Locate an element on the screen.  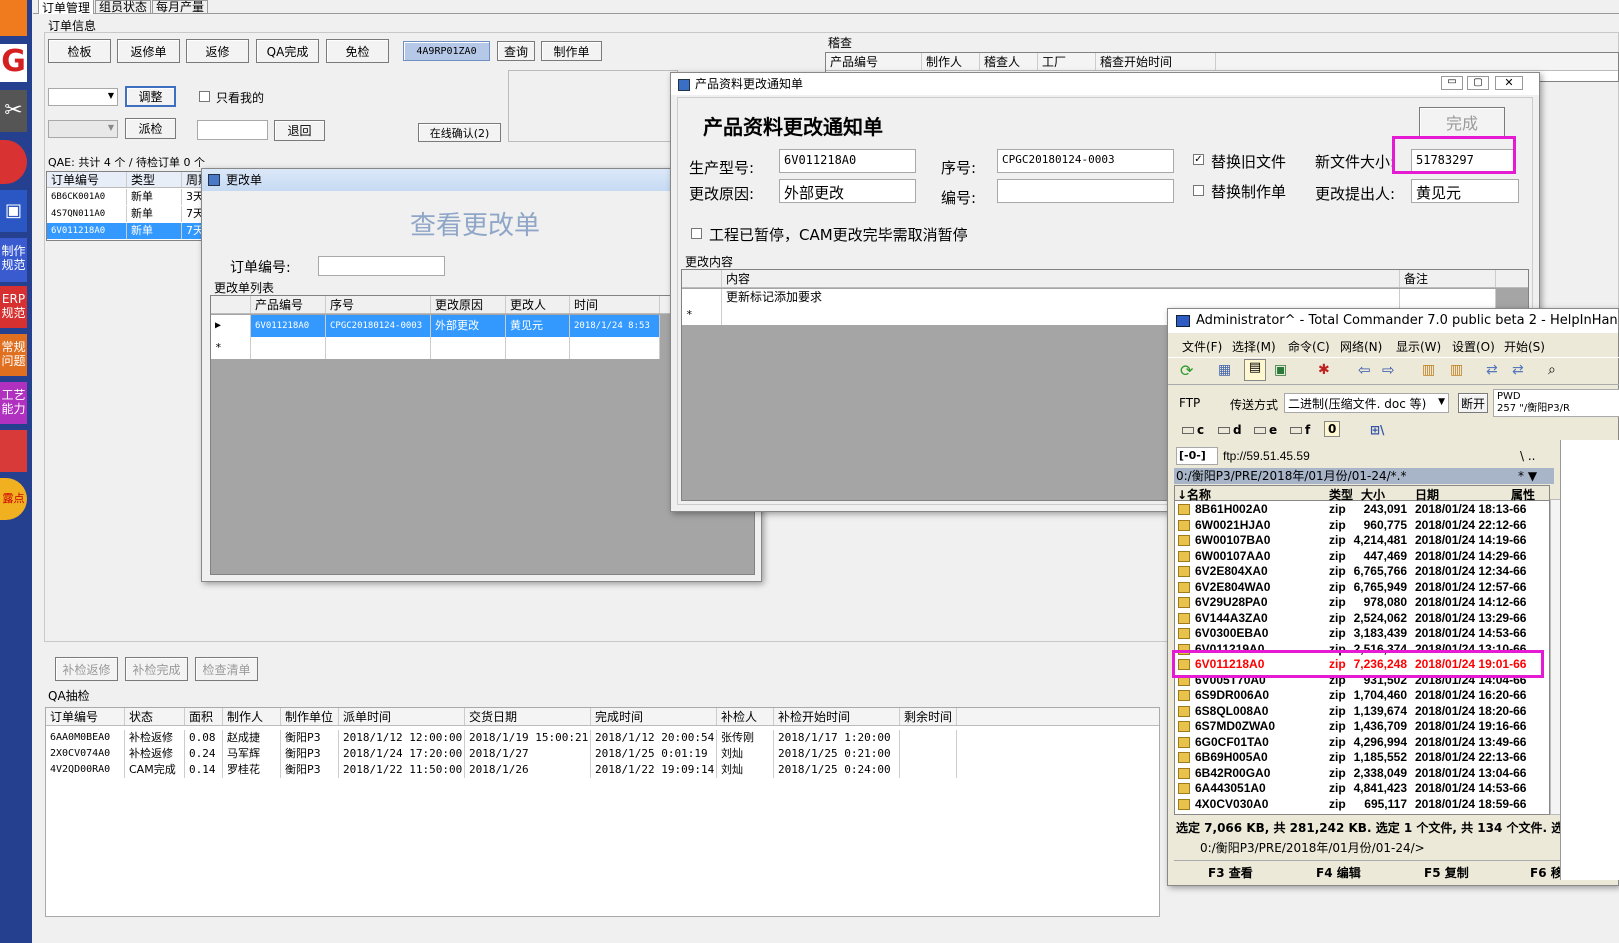
query-button: 查询 is located at coordinates (516, 51).